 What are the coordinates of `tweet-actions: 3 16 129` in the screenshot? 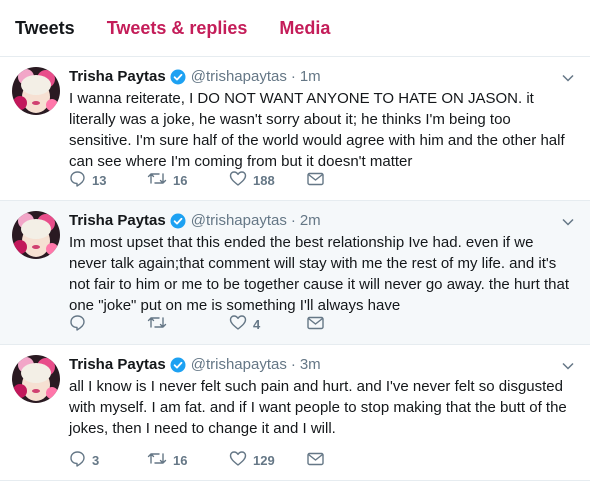 It's located at (199, 460).